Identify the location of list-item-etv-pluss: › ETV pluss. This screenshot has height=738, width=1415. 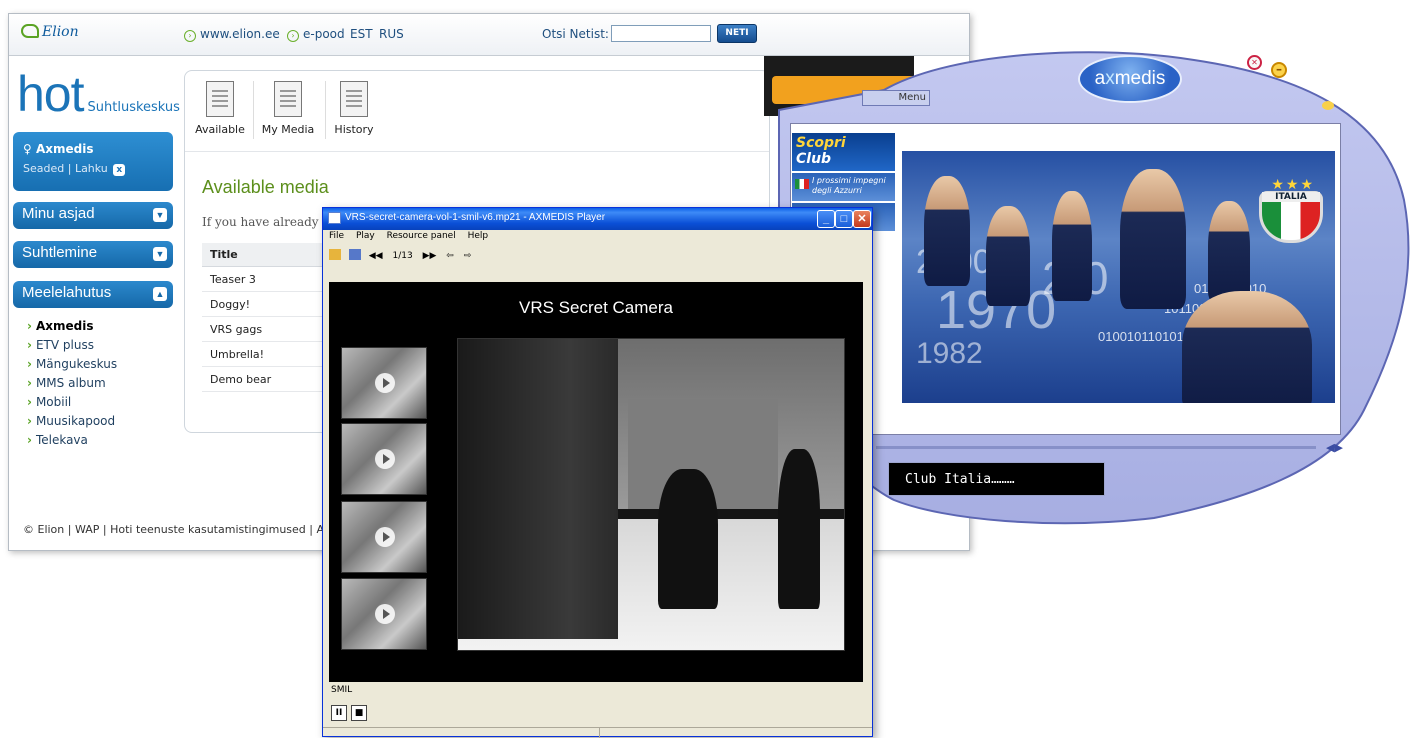
(72, 345).